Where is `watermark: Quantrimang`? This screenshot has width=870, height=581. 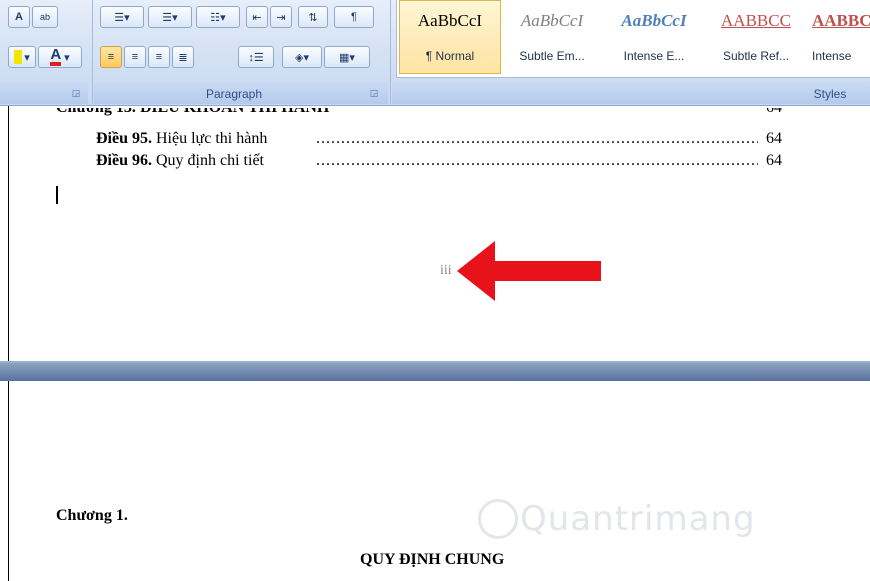
watermark: Quantrimang is located at coordinates (617, 519).